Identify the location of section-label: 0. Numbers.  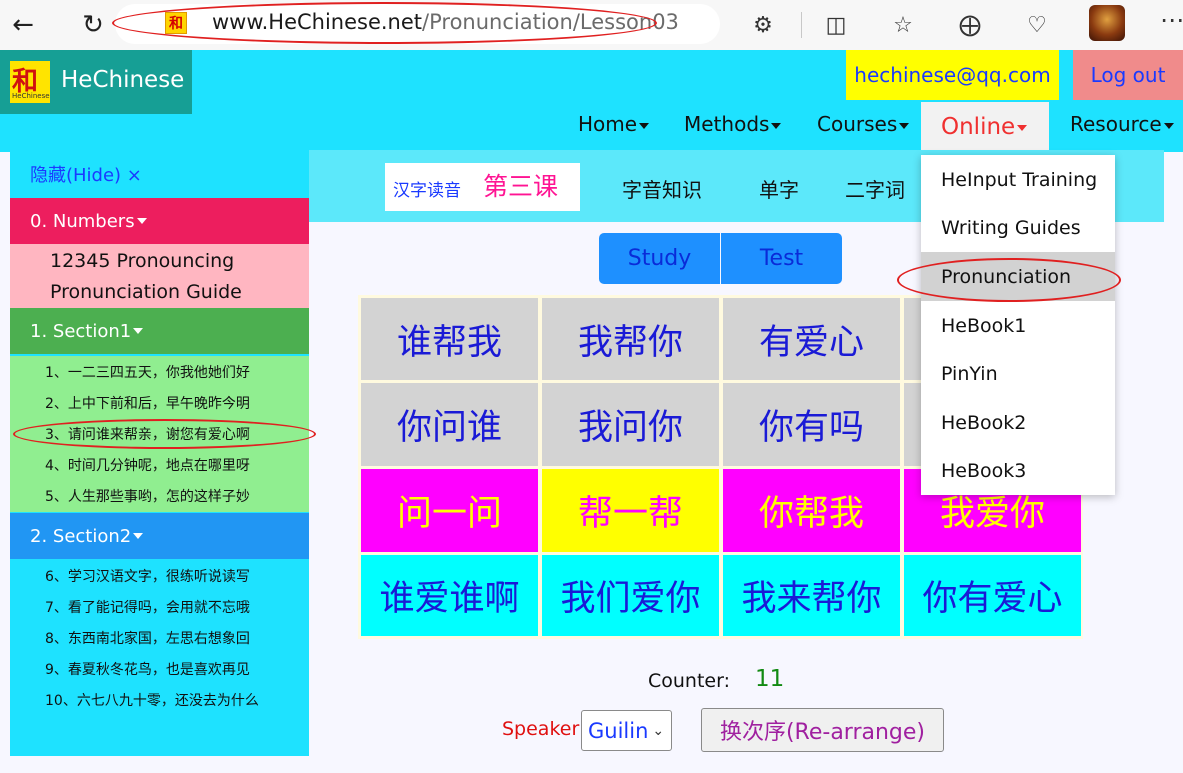
(82, 221).